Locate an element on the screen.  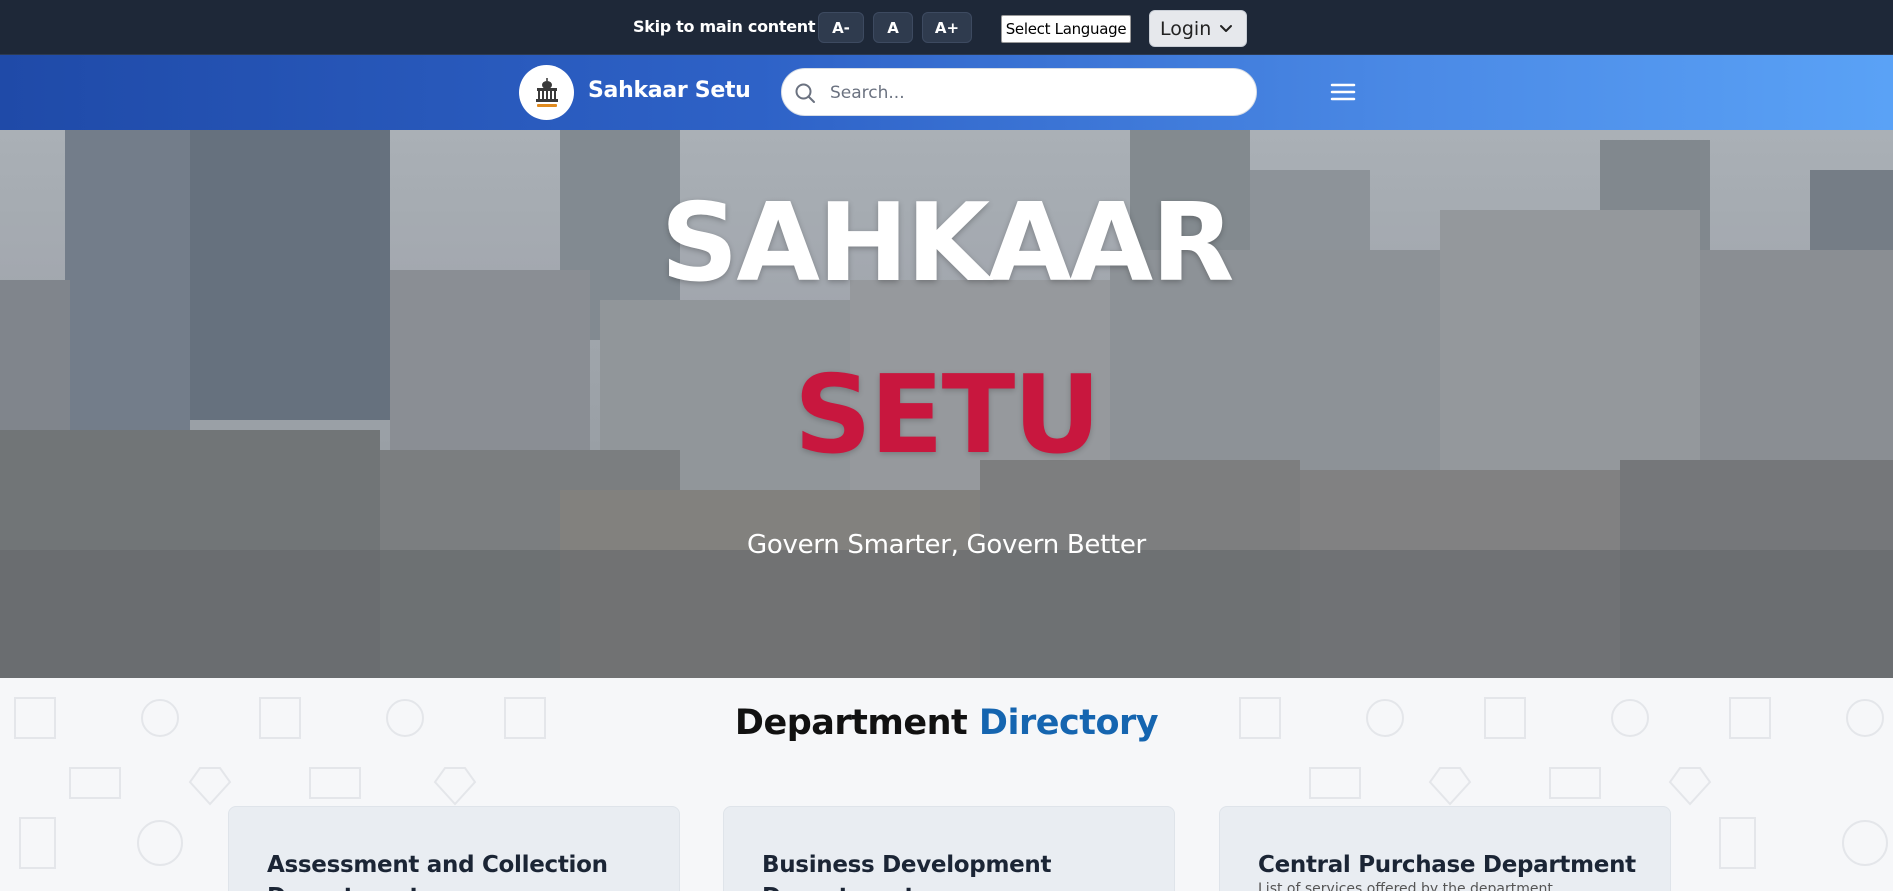
search-bar is located at coordinates (1019, 92).